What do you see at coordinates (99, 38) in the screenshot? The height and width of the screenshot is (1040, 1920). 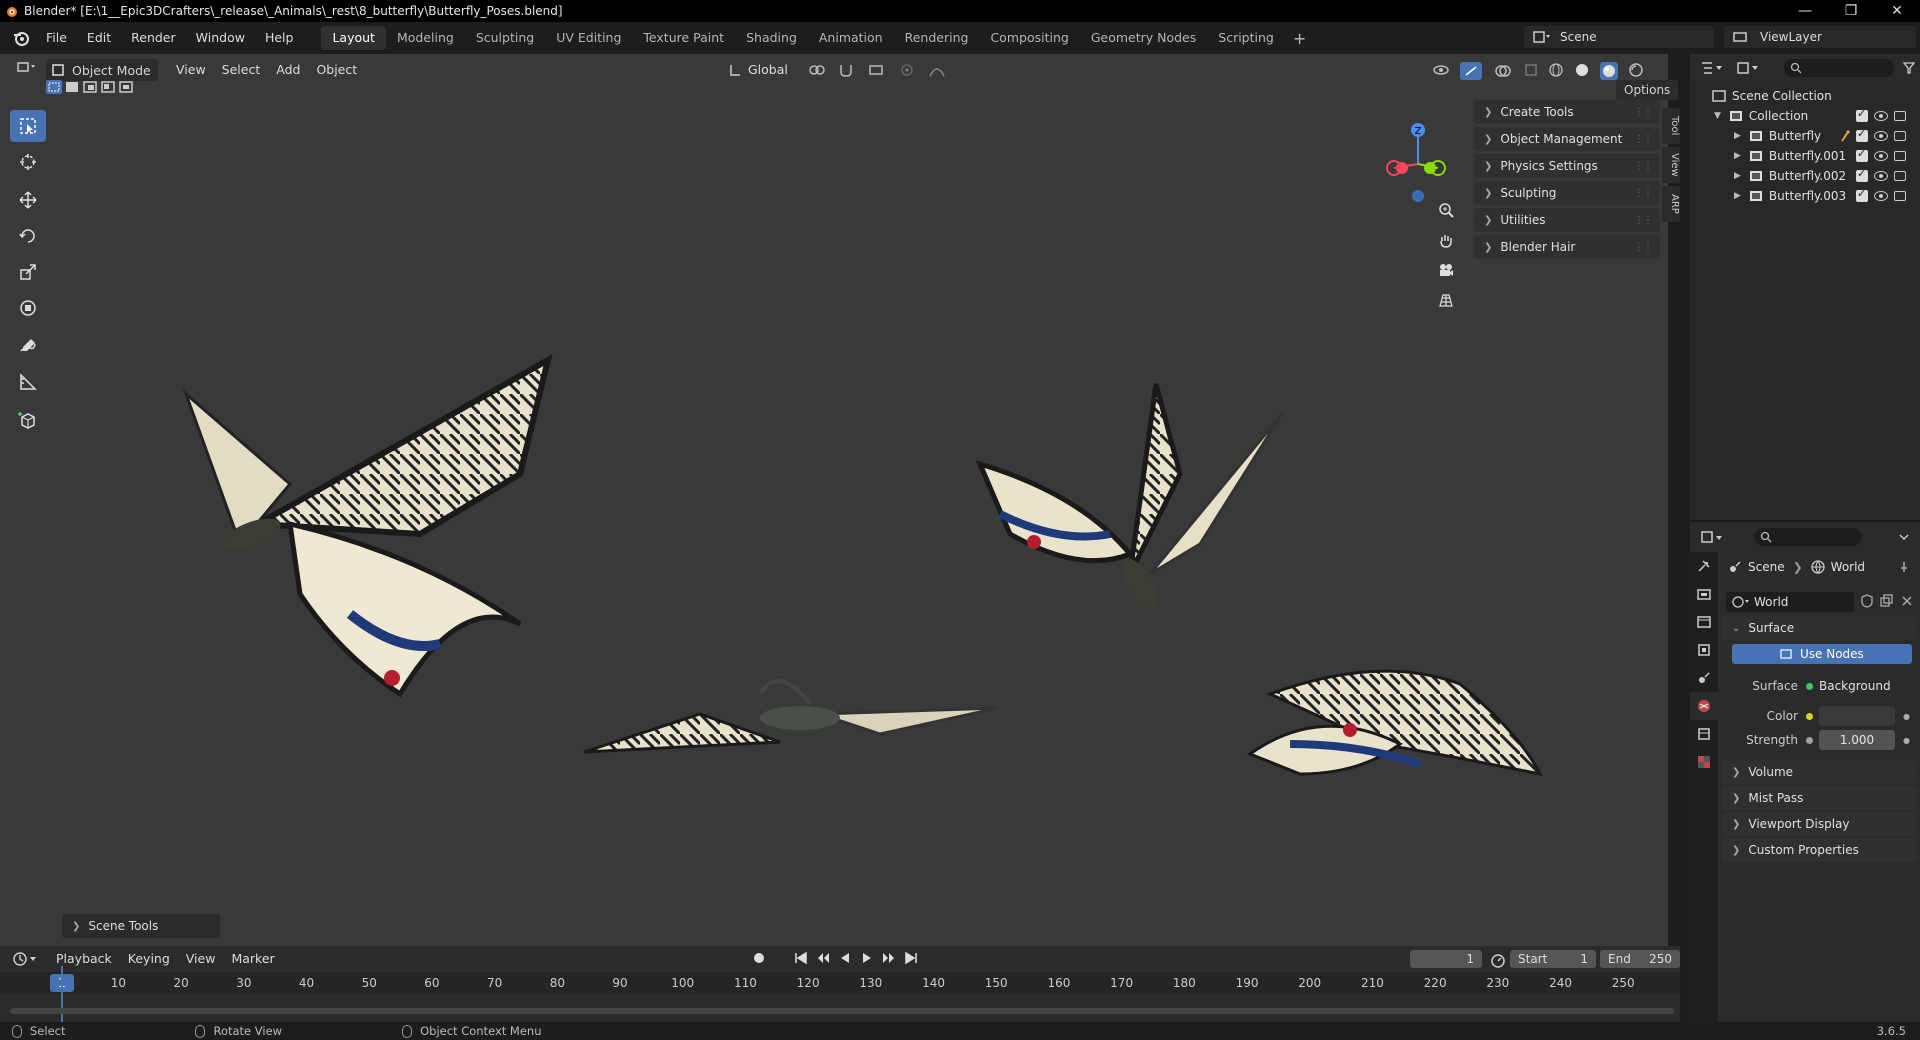 I see `menu-edit: Edit` at bounding box center [99, 38].